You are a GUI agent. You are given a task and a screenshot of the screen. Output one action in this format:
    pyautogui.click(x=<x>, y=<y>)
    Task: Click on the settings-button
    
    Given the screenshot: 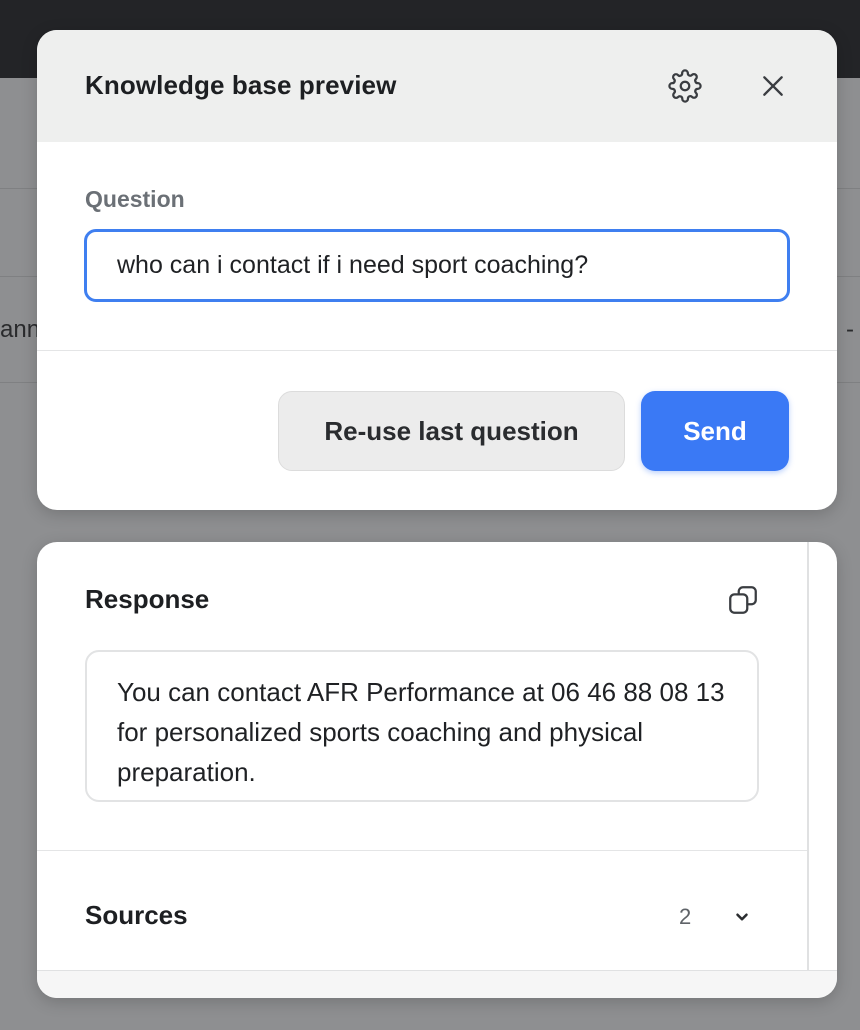 What is the action you would take?
    pyautogui.click(x=685, y=86)
    